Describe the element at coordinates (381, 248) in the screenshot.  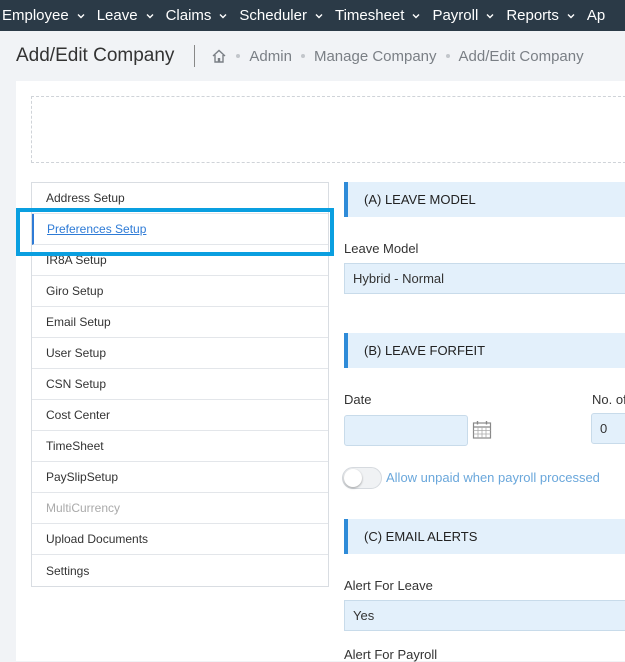
I see `leave-model-label: Leave Model` at that location.